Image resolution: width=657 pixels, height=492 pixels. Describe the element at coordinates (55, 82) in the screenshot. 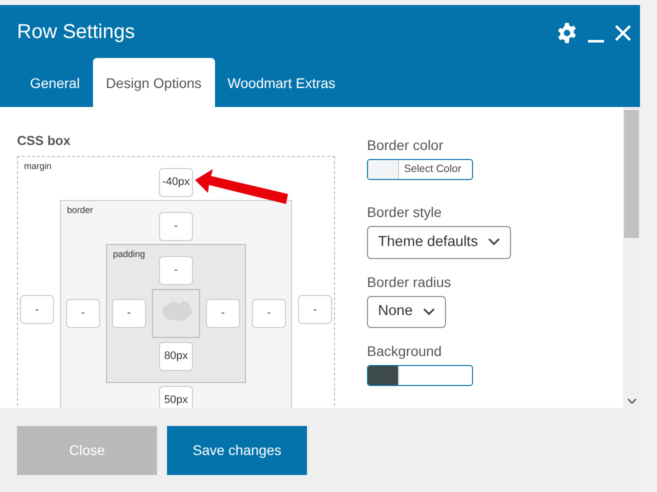

I see `tab: General` at that location.